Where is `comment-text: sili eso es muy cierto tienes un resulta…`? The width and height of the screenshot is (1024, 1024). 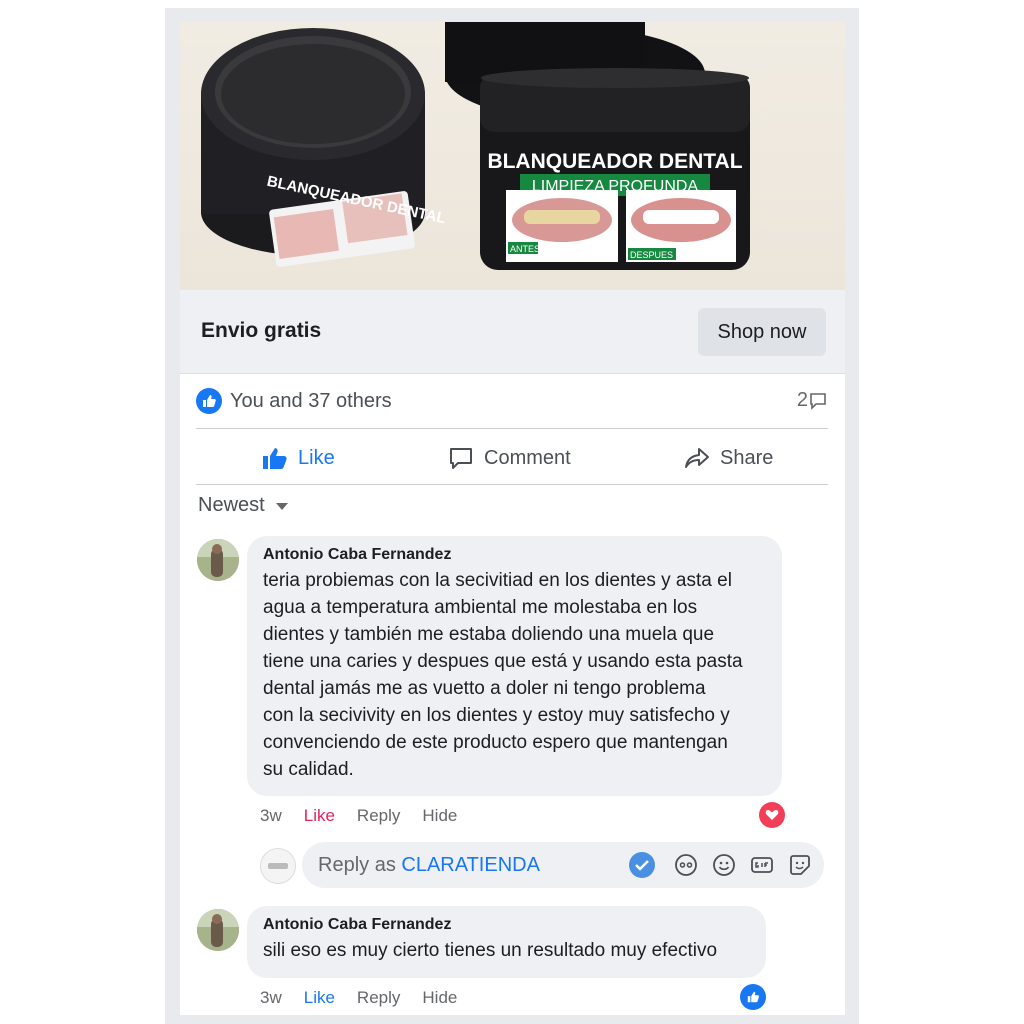
comment-text: sili eso es muy cierto tienes un resulta… is located at coordinates (490, 950).